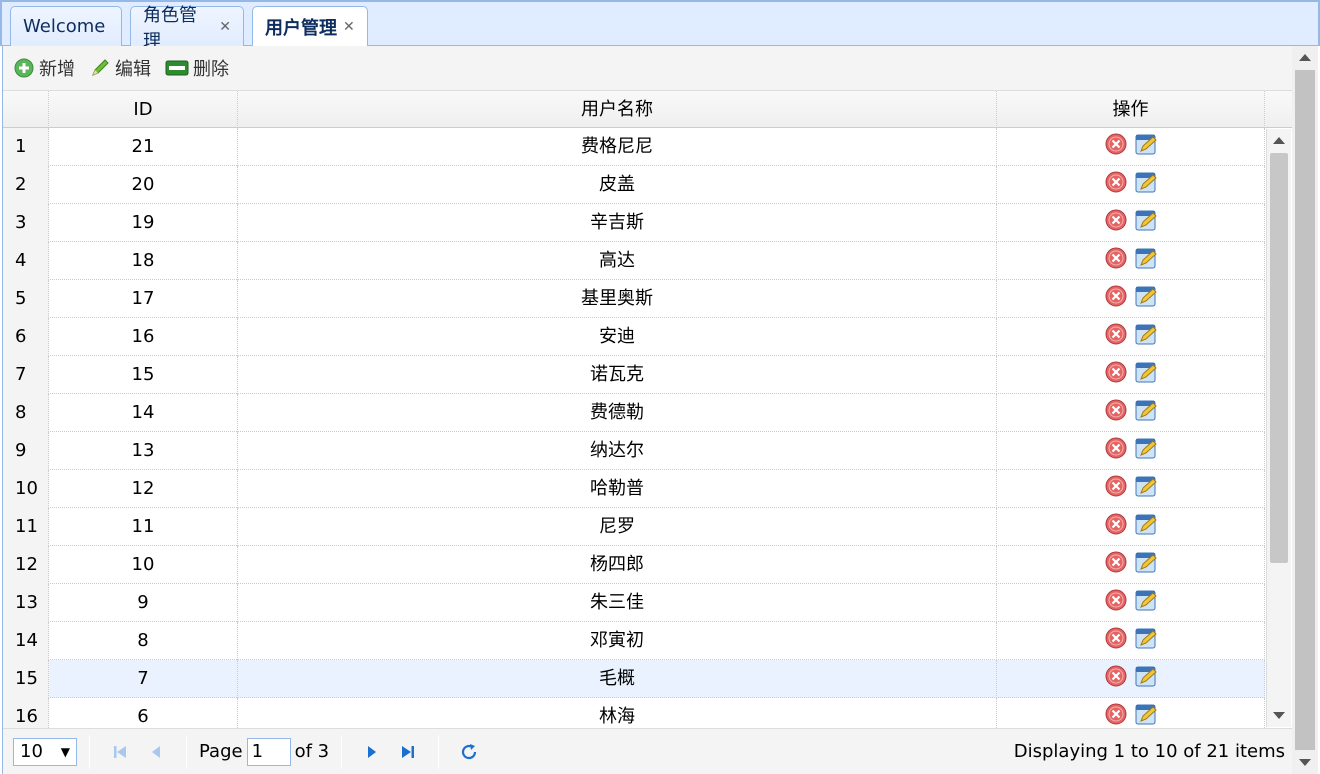  Describe the element at coordinates (143, 451) in the screenshot. I see `cell-id: 13` at that location.